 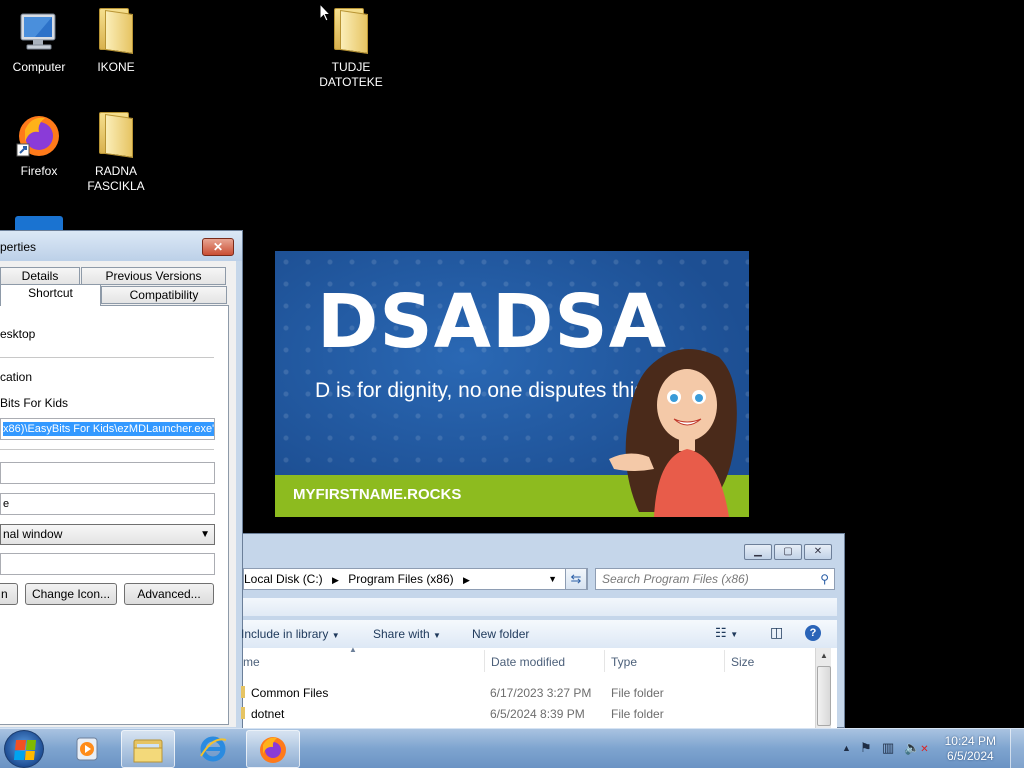 What do you see at coordinates (16, 377) in the screenshot?
I see `target-location-label: cation` at bounding box center [16, 377].